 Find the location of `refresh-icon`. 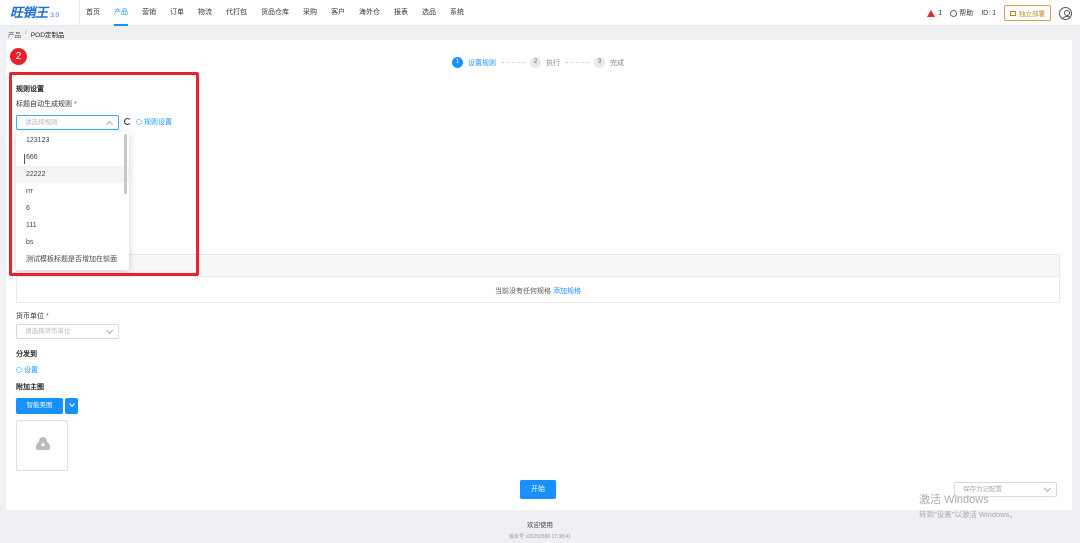

refresh-icon is located at coordinates (127, 121).